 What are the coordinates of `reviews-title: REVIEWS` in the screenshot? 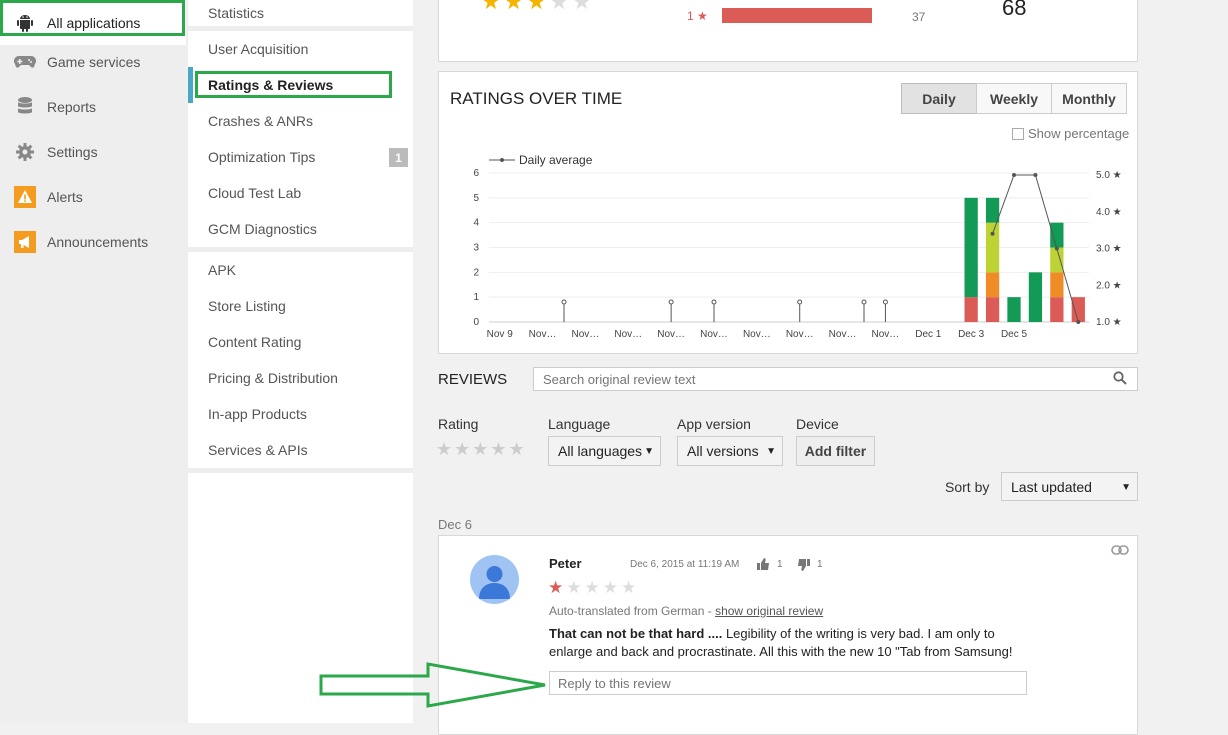 It's located at (473, 379).